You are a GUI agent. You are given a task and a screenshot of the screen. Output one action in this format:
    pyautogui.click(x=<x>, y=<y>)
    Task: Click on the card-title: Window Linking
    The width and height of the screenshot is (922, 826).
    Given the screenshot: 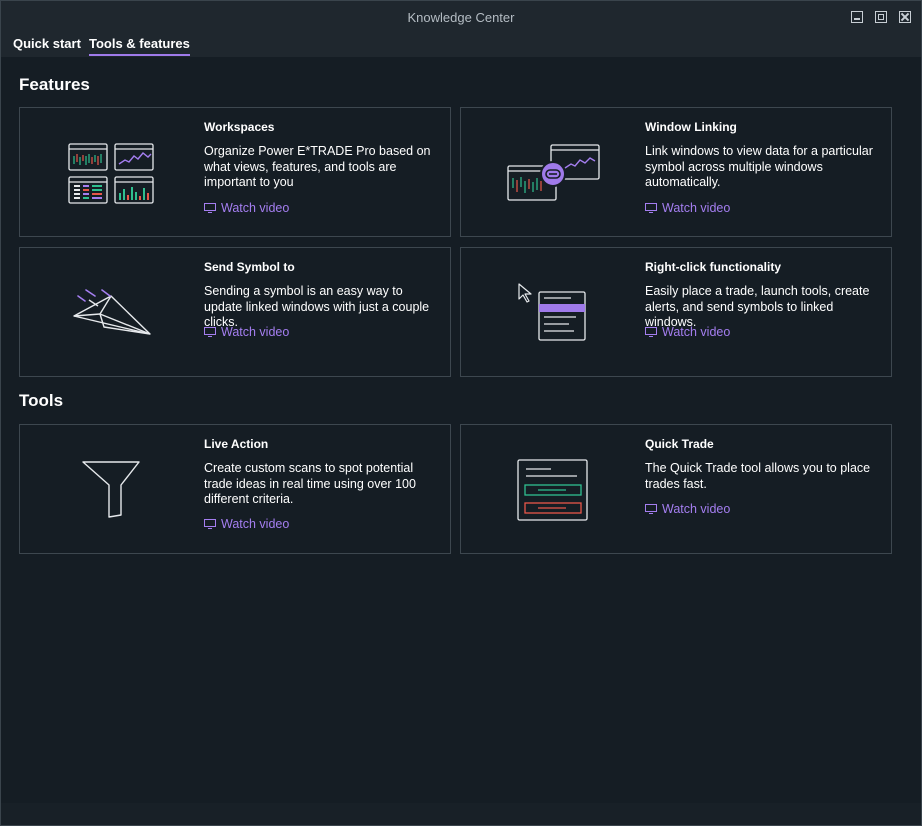 What is the action you would take?
    pyautogui.click(x=691, y=127)
    